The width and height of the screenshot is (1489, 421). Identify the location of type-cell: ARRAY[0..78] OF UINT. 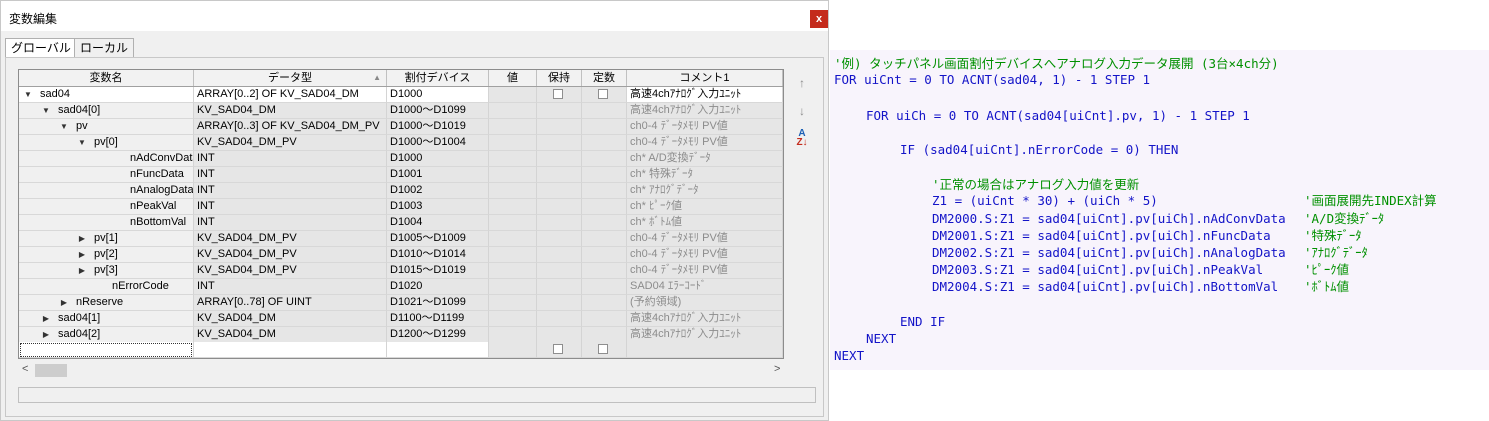
(290, 303).